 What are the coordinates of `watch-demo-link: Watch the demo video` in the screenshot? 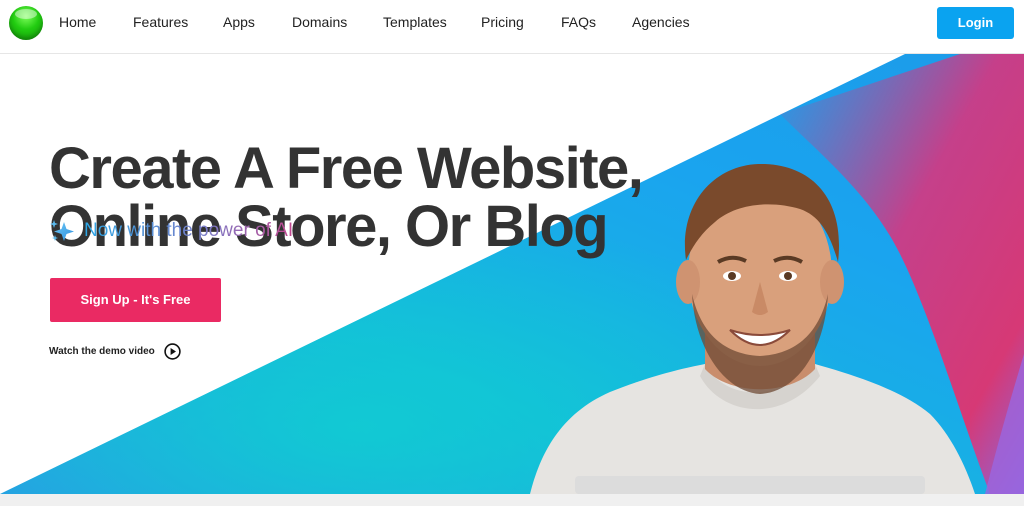 It's located at (115, 351).